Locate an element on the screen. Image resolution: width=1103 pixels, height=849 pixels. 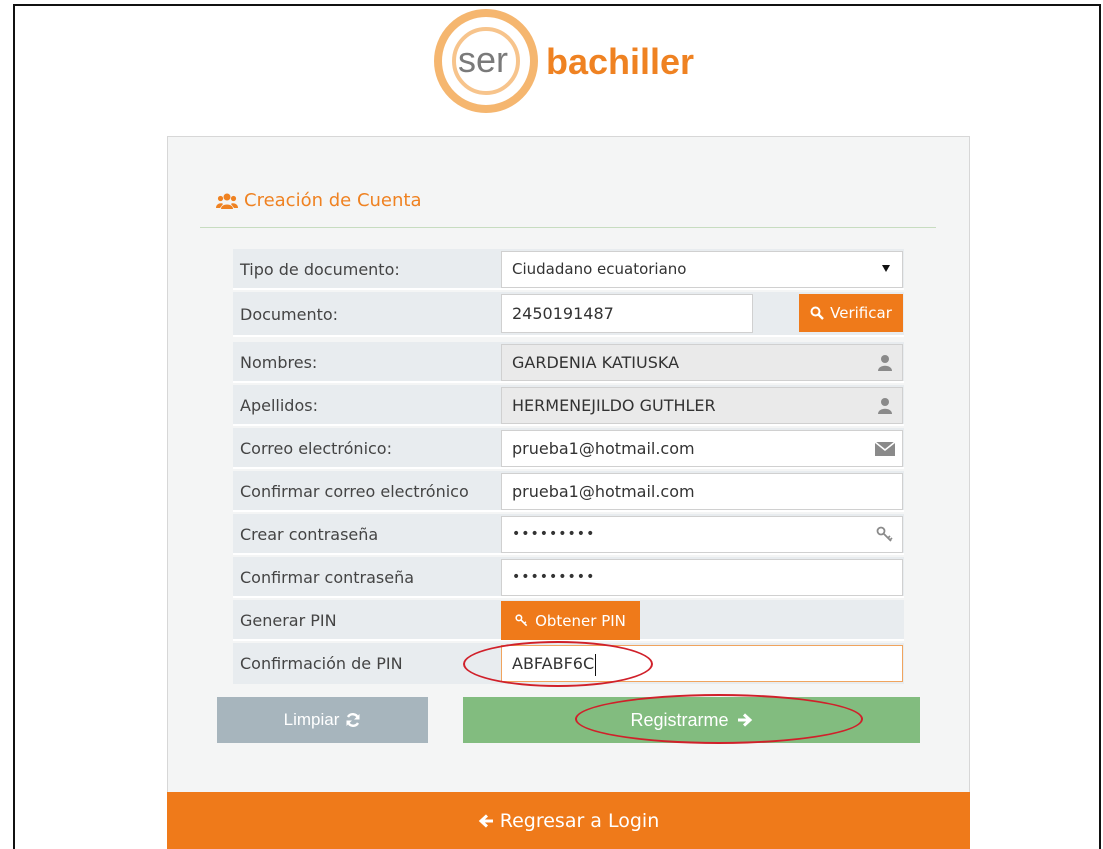
generar-pin-label: Generar PIN is located at coordinates (288, 620).